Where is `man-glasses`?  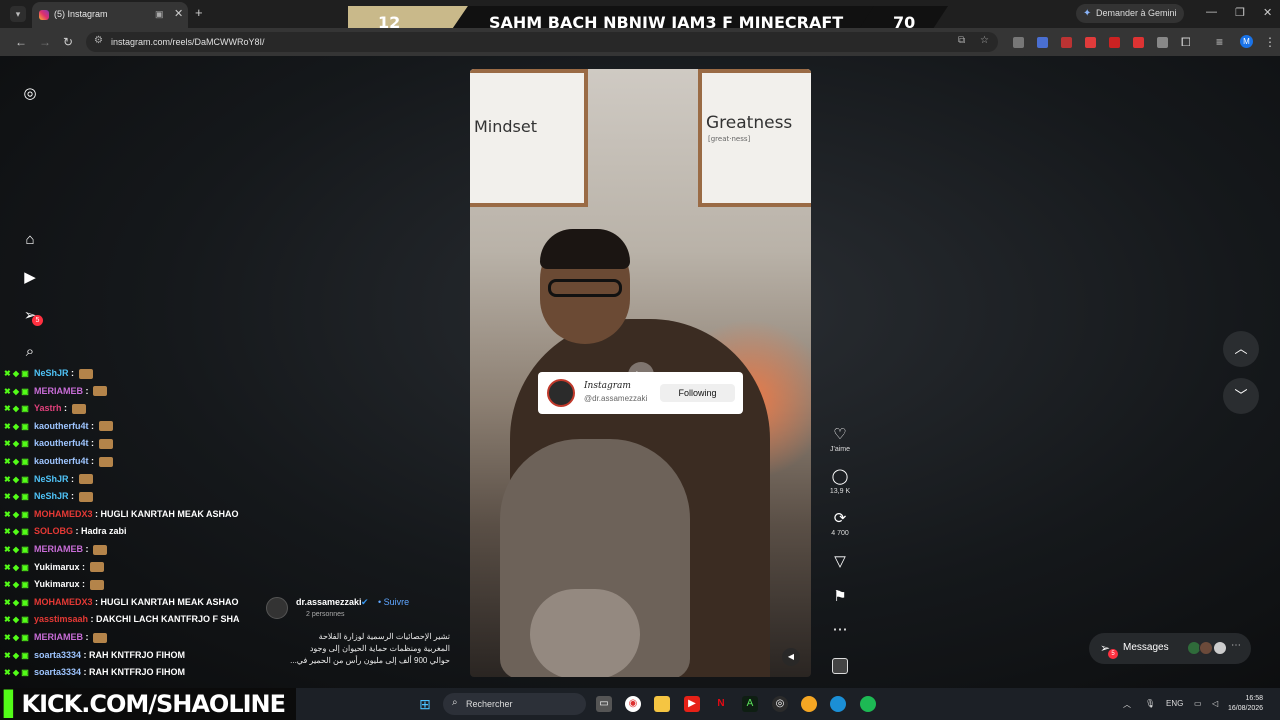
man-glasses is located at coordinates (585, 288).